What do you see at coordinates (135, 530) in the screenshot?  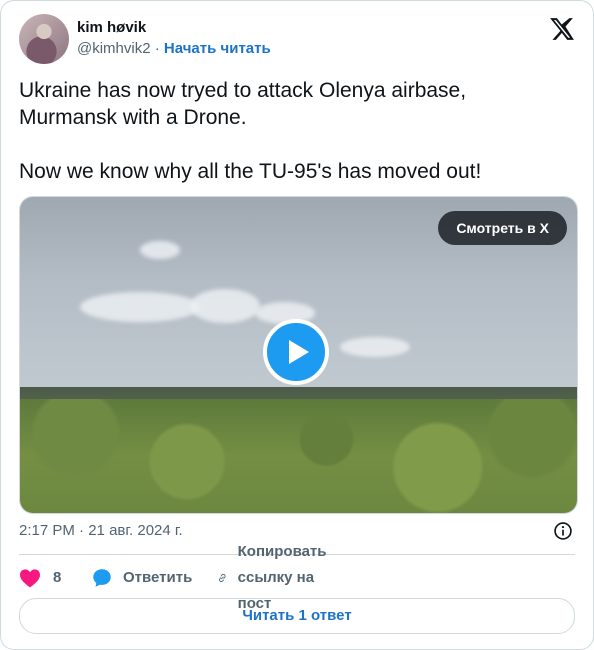 I see `tweet-date: 21 авг. 2024 г.` at bounding box center [135, 530].